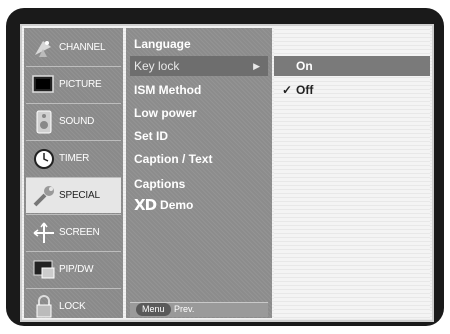  Describe the element at coordinates (151, 136) in the screenshot. I see `menu-item-label: Set ID` at that location.